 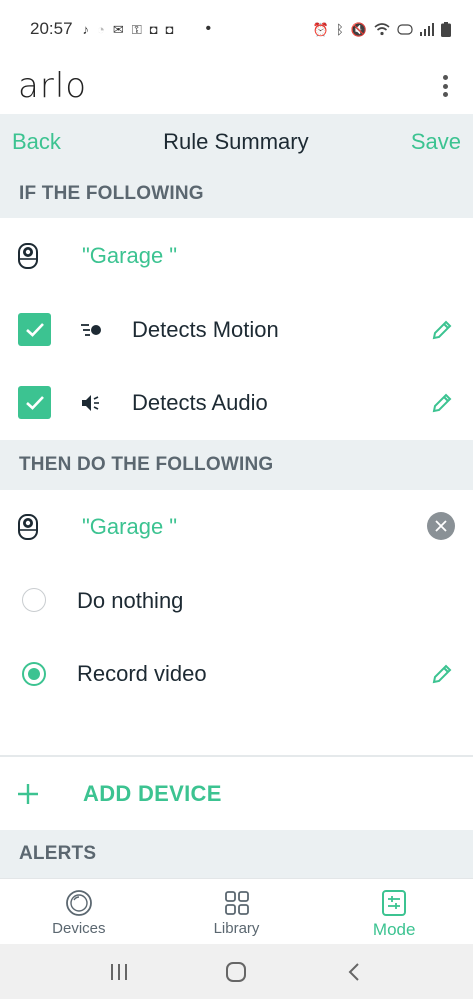 I want to click on rule-nav-header: Back Rule Summary Save, so click(x=236, y=142).